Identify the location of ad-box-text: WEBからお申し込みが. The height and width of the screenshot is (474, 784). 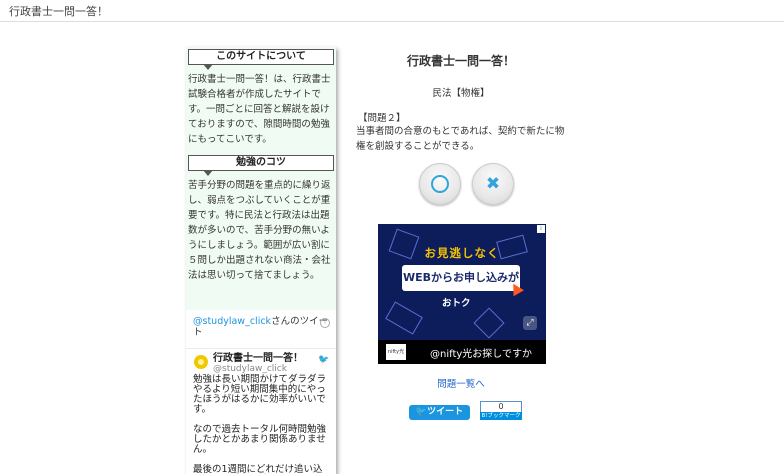
(461, 278).